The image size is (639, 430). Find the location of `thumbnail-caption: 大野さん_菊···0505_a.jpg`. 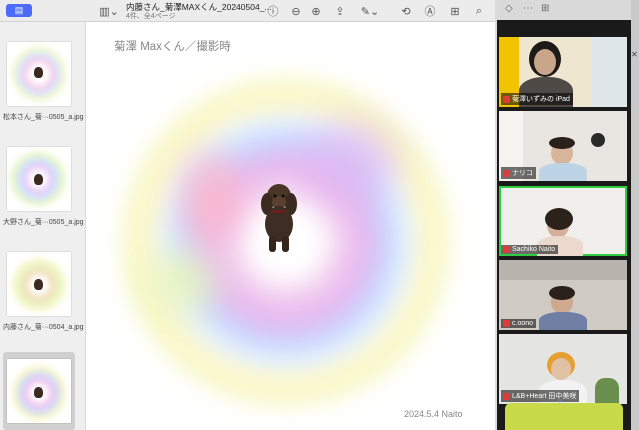

thumbnail-caption: 大野さん_菊···0505_a.jpg is located at coordinates (43, 222).